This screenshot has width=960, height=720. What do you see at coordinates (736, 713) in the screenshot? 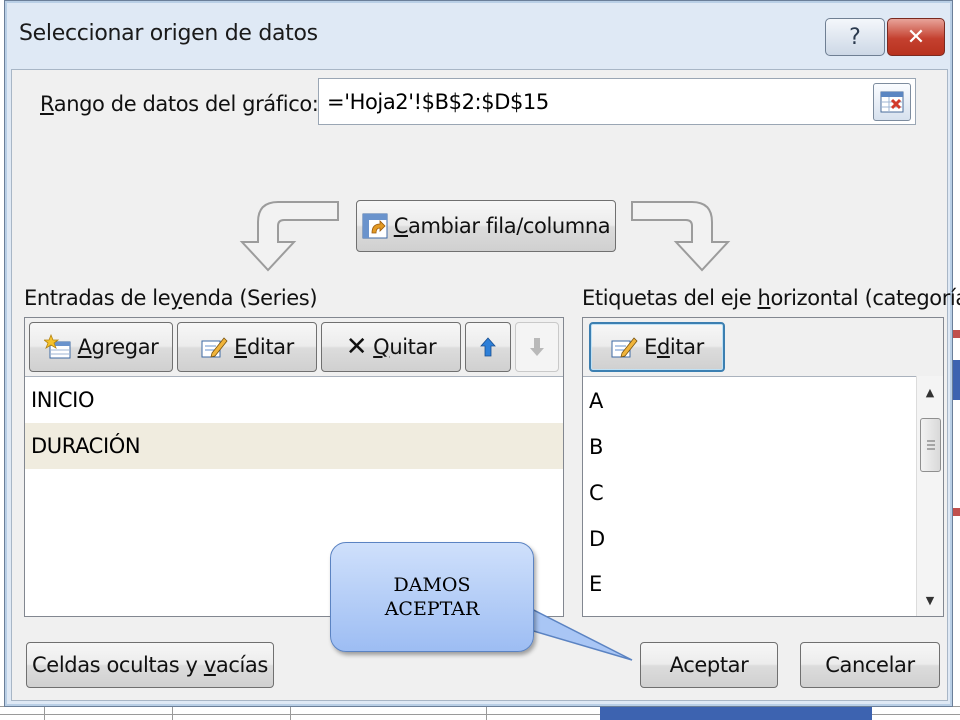
I see `background-chart-bar` at bounding box center [736, 713].